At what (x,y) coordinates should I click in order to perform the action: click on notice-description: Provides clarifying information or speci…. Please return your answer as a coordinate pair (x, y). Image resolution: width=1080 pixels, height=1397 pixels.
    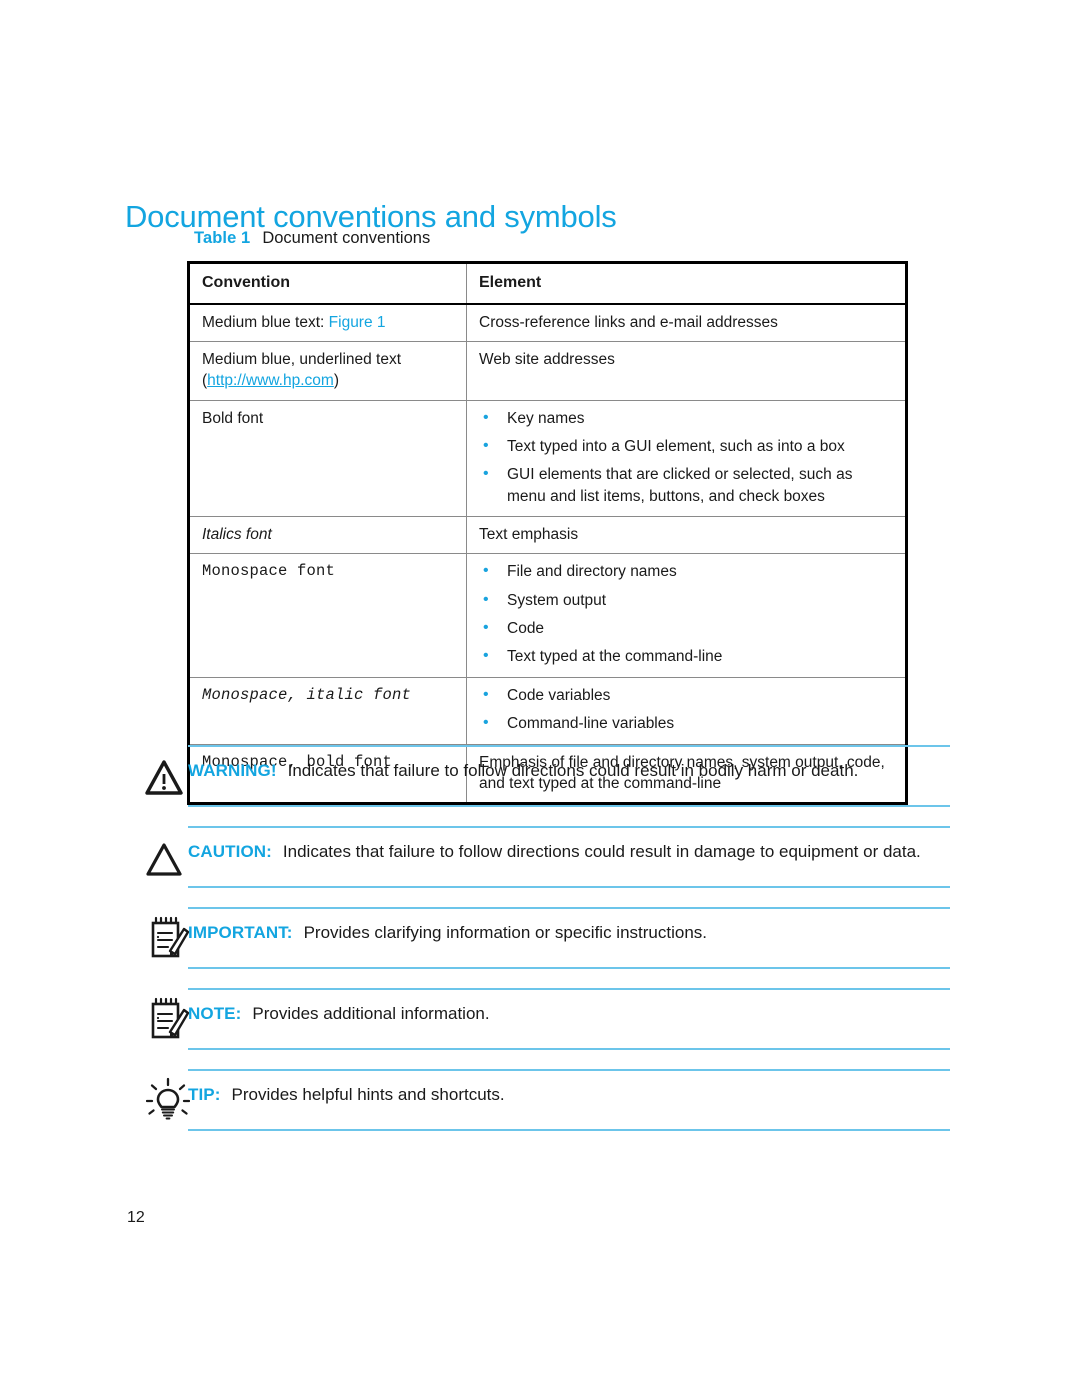
    Looking at the image, I should click on (505, 932).